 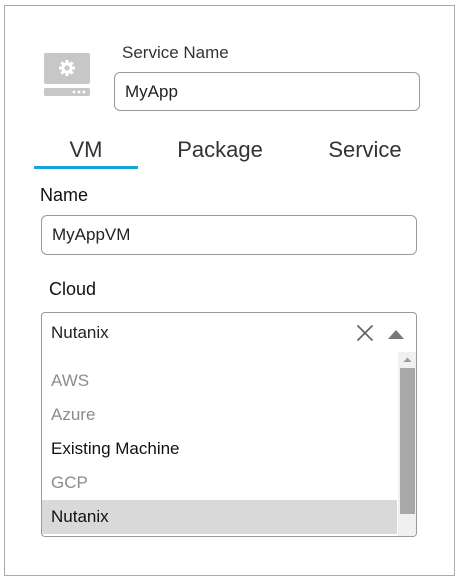 I want to click on server-settings-icon, so click(x=67, y=74).